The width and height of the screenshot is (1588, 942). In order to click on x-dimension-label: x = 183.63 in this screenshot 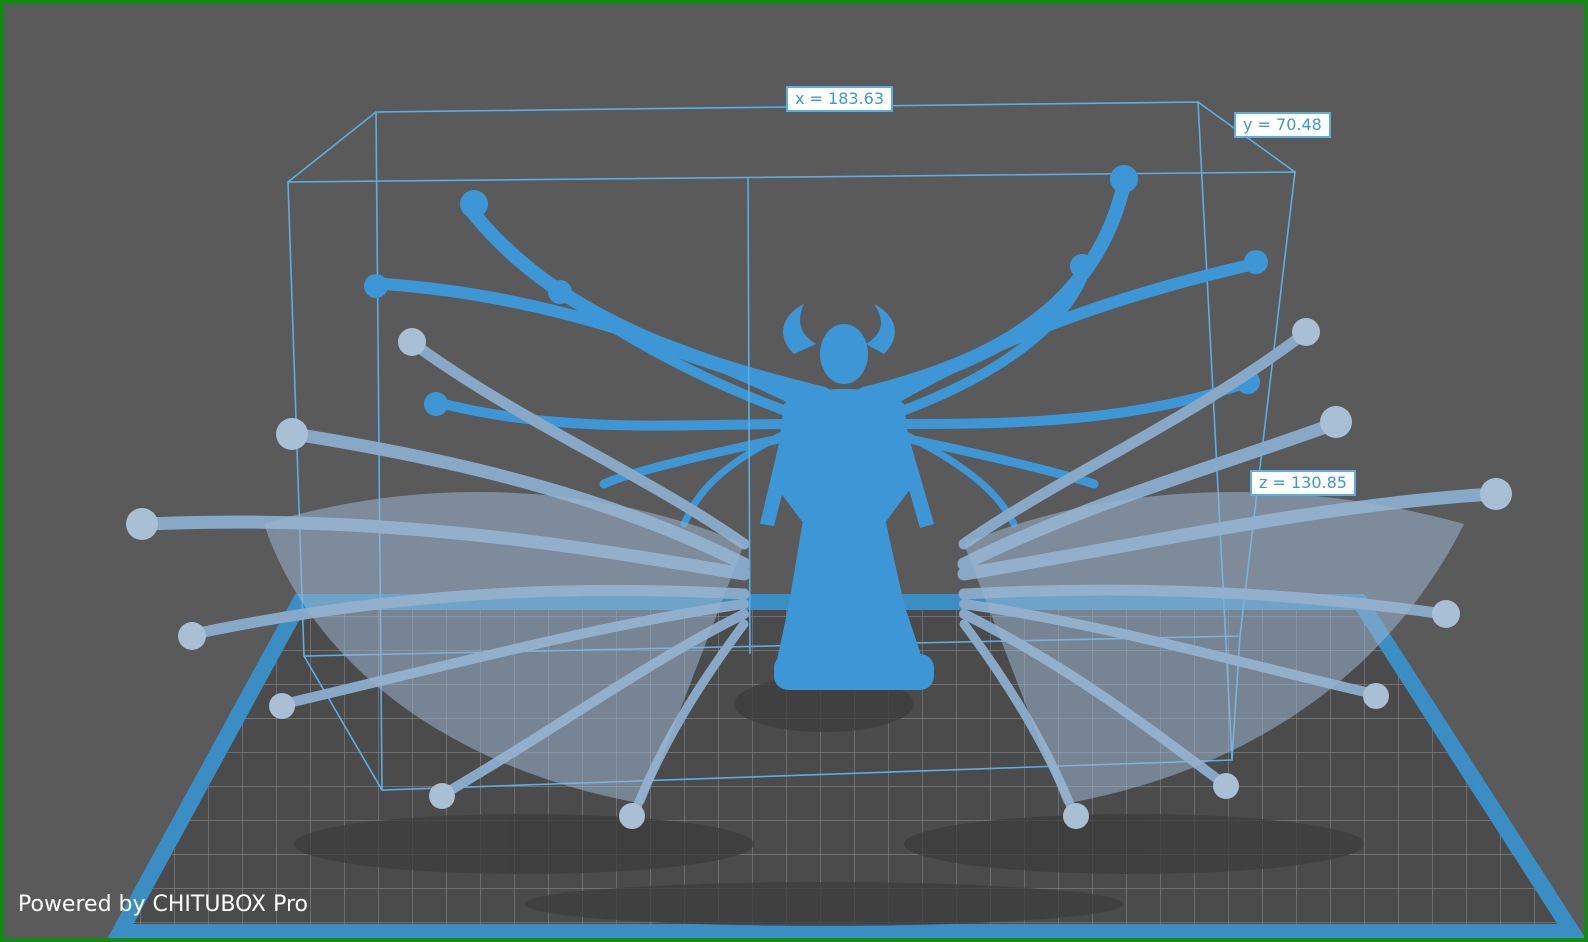, I will do `click(840, 99)`.